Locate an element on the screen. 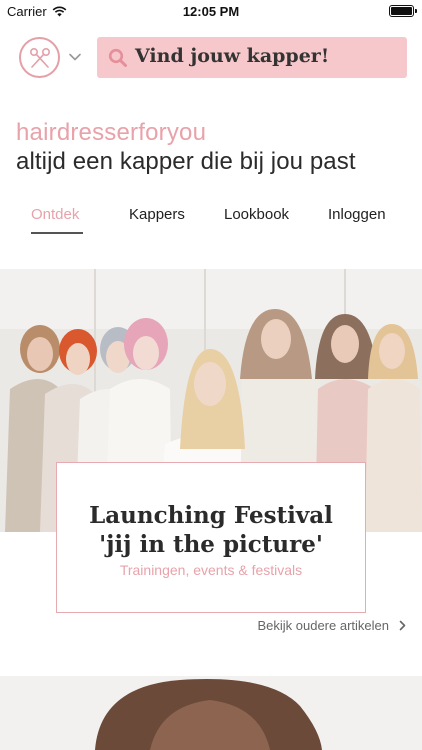  search-icon is located at coordinates (117, 57).